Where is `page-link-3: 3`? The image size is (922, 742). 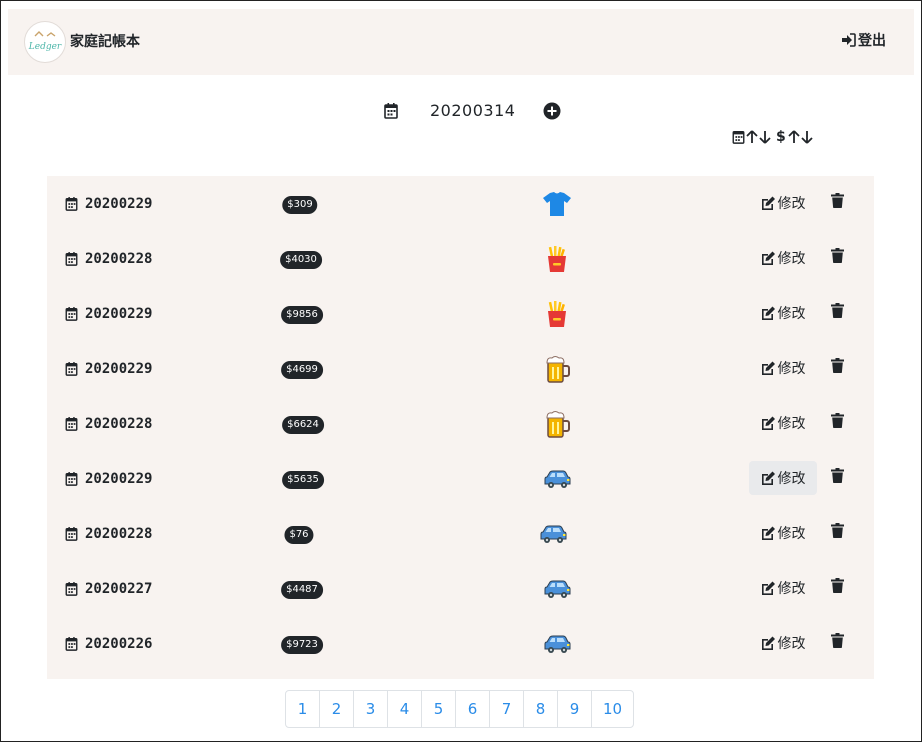 page-link-3: 3 is located at coordinates (371, 709).